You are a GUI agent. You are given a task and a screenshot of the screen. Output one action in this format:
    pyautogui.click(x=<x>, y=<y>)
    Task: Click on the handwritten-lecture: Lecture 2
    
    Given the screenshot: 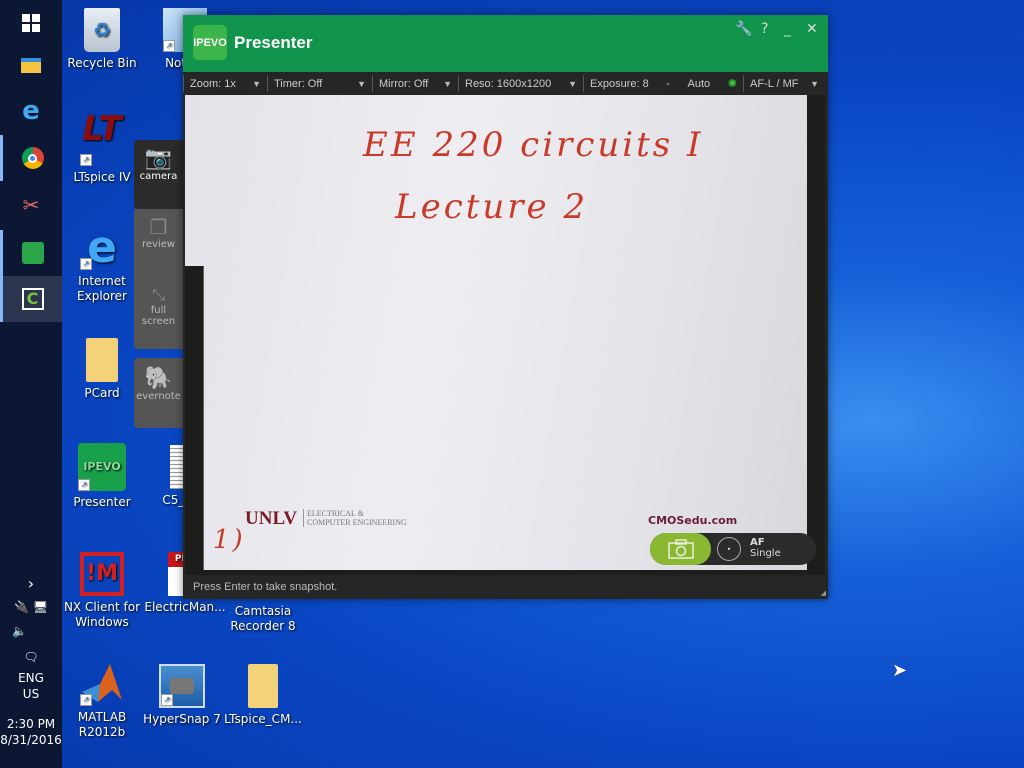 What is the action you would take?
    pyautogui.click(x=492, y=207)
    